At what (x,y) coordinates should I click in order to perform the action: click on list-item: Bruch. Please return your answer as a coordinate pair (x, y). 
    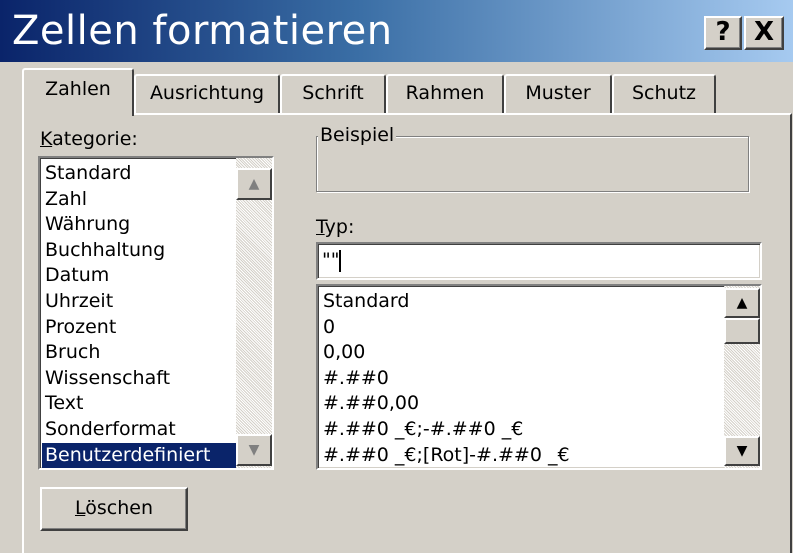
    Looking at the image, I should click on (139, 353).